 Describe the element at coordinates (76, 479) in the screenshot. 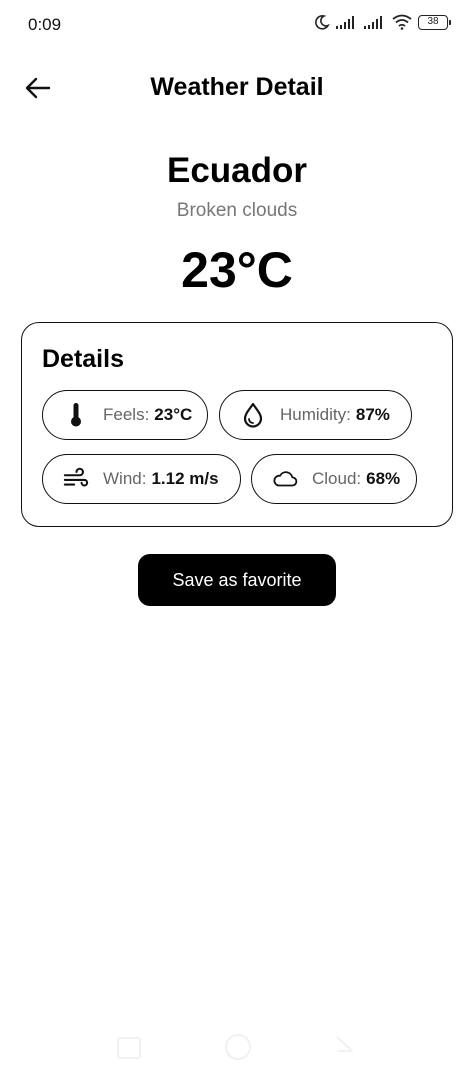

I see `wind-icon` at that location.